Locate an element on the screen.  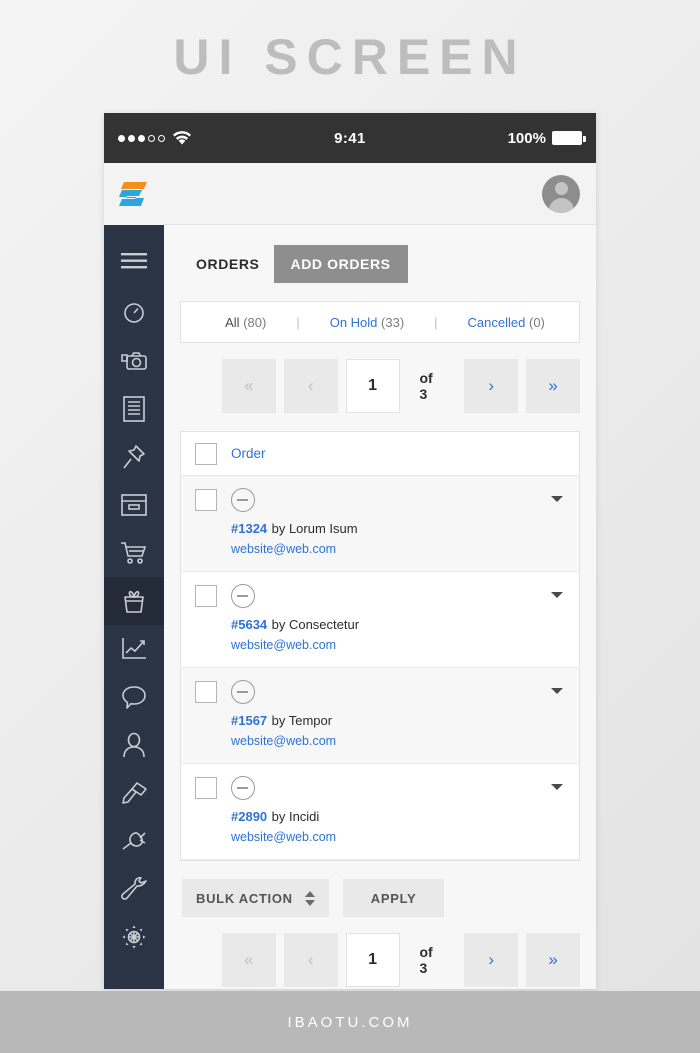
sidebar is located at coordinates (134, 576).